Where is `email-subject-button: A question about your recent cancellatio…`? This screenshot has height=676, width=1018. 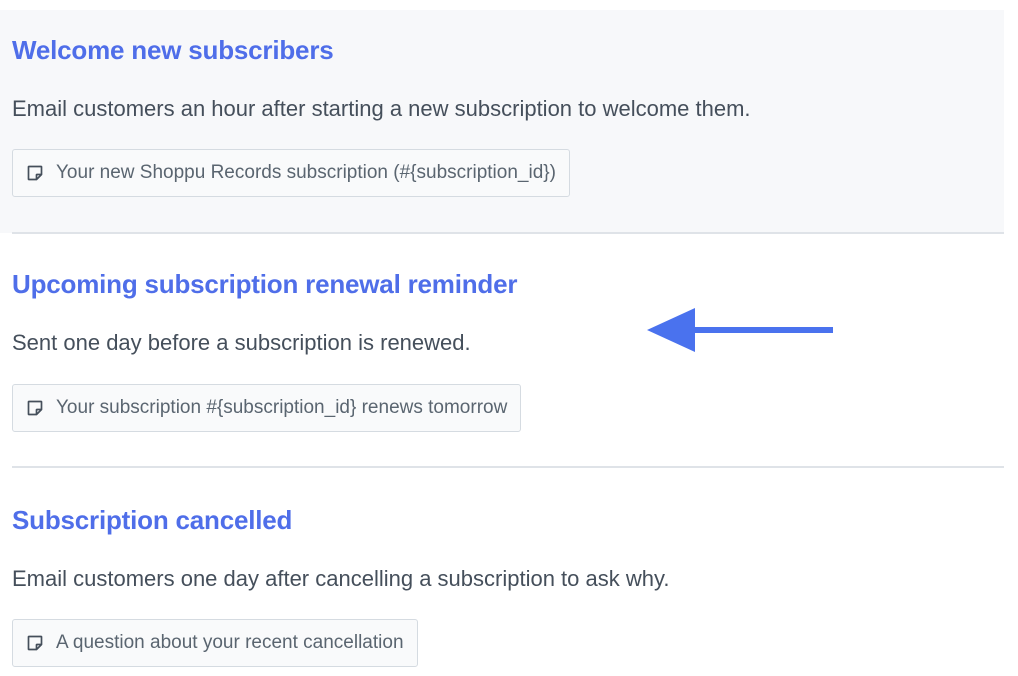
email-subject-button: A question about your recent cancellatio… is located at coordinates (215, 643).